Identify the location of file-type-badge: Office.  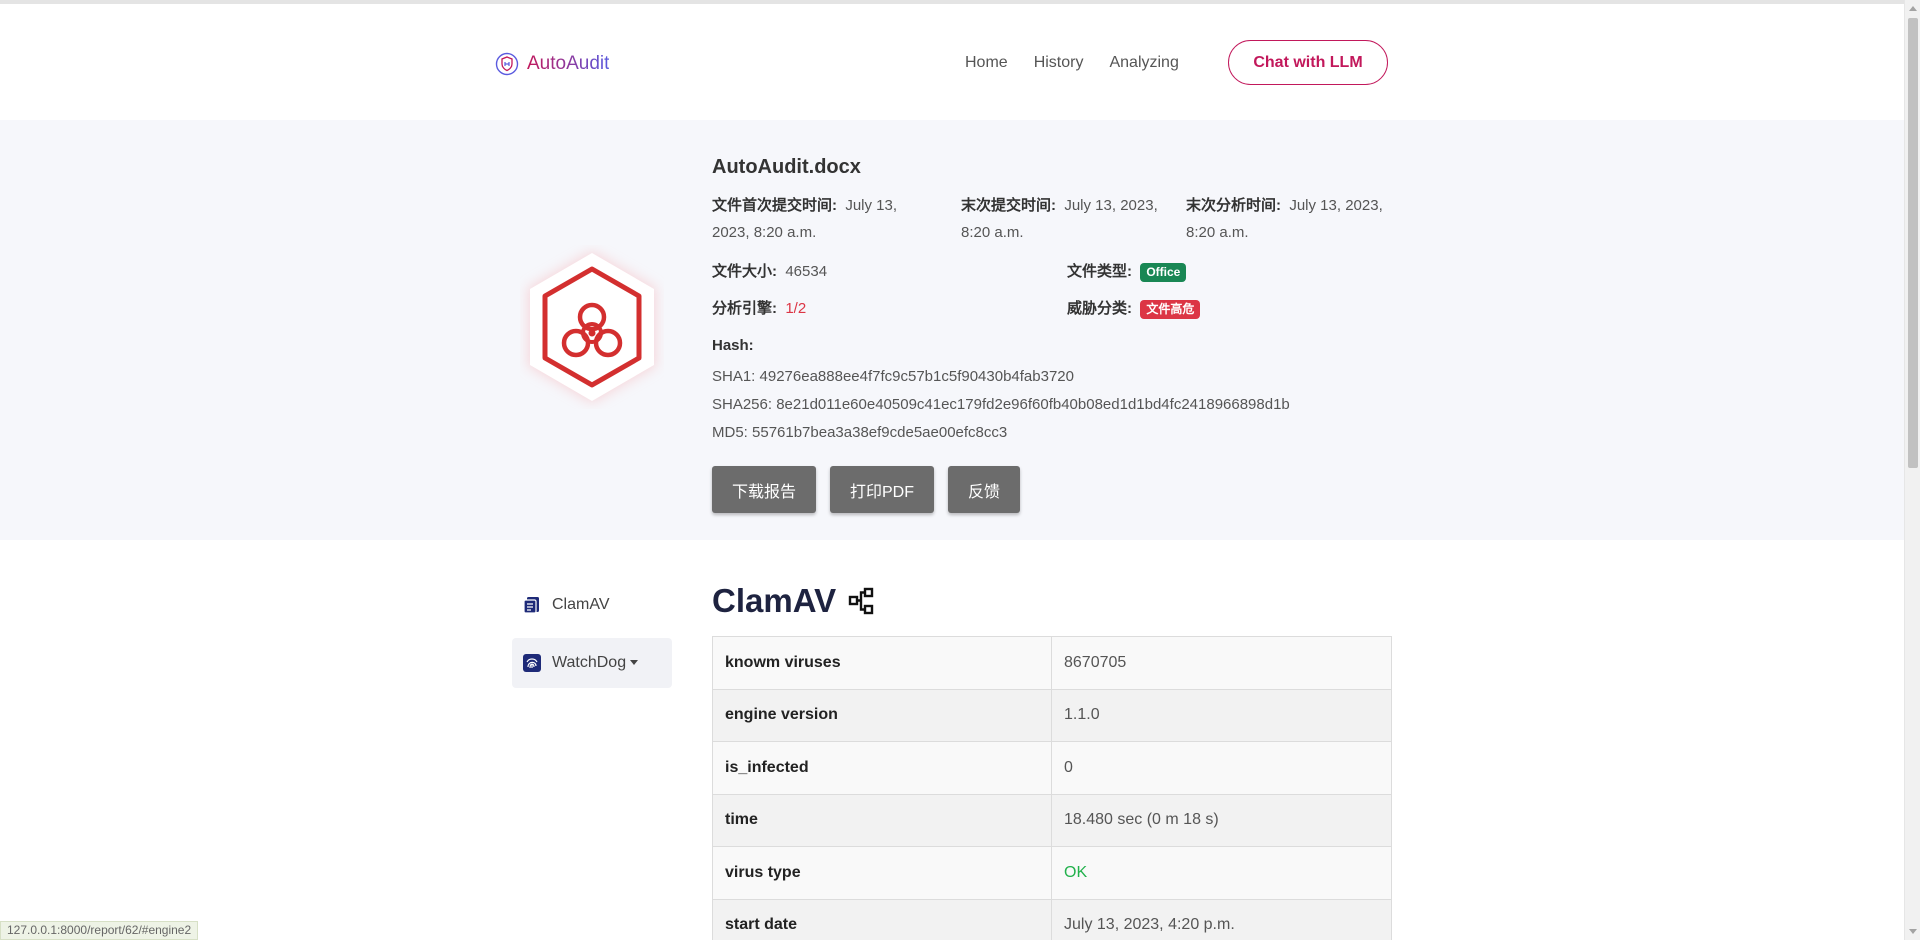
(1163, 272).